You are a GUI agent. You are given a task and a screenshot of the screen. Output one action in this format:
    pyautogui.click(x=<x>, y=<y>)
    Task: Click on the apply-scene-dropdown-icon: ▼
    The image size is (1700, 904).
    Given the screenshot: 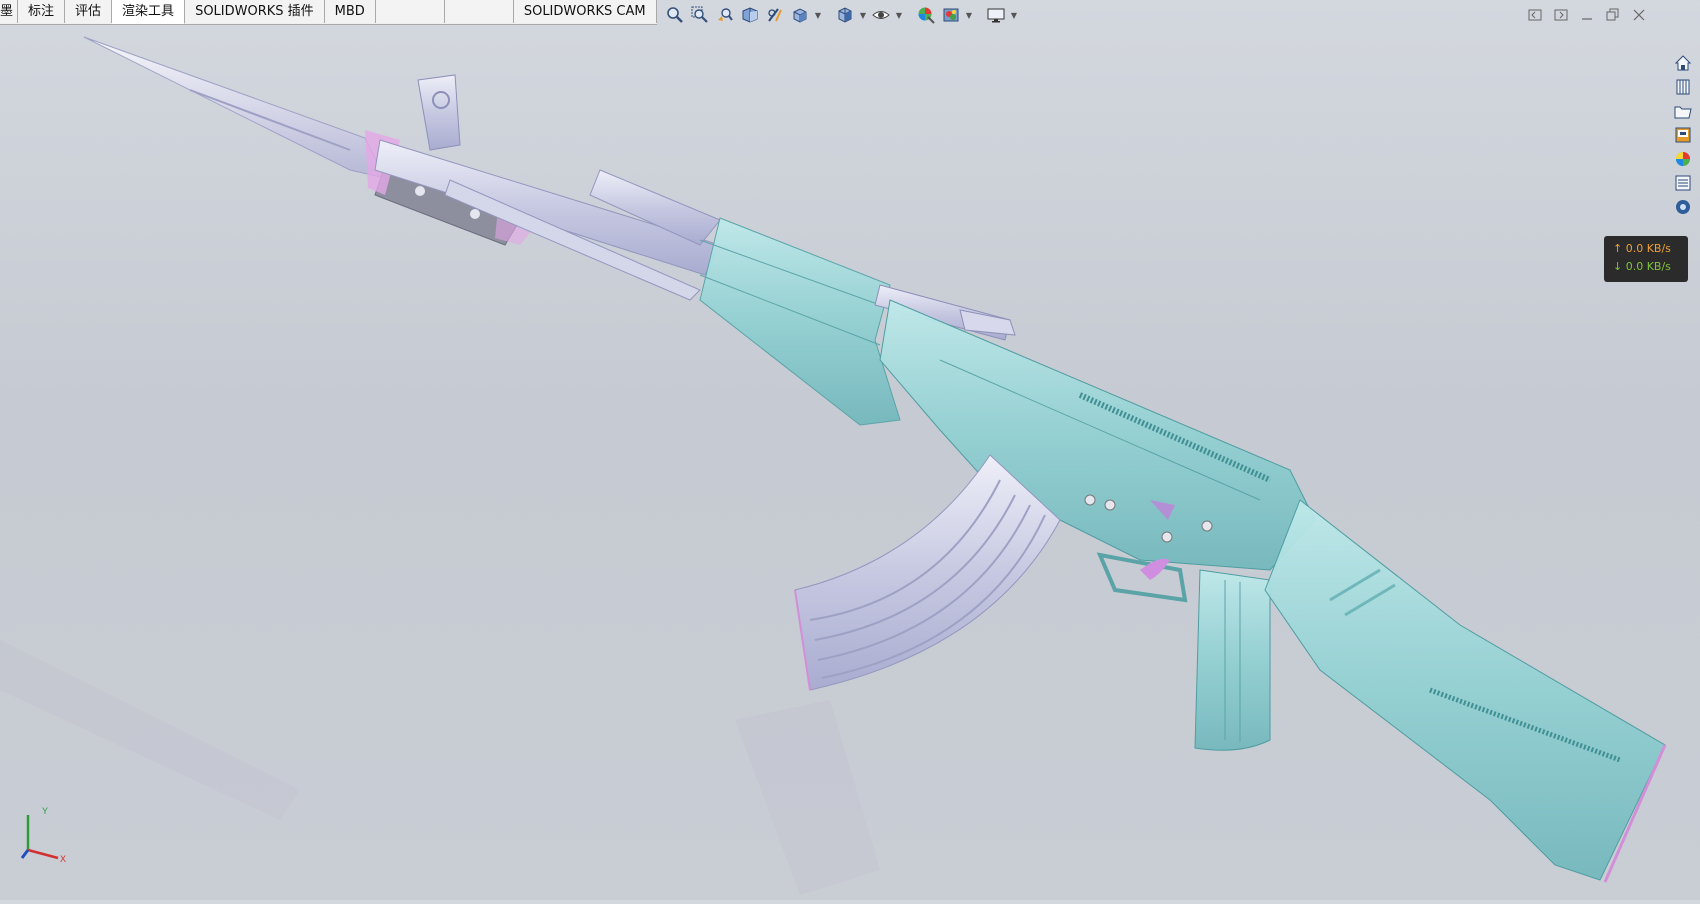 What is the action you would take?
    pyautogui.click(x=969, y=15)
    